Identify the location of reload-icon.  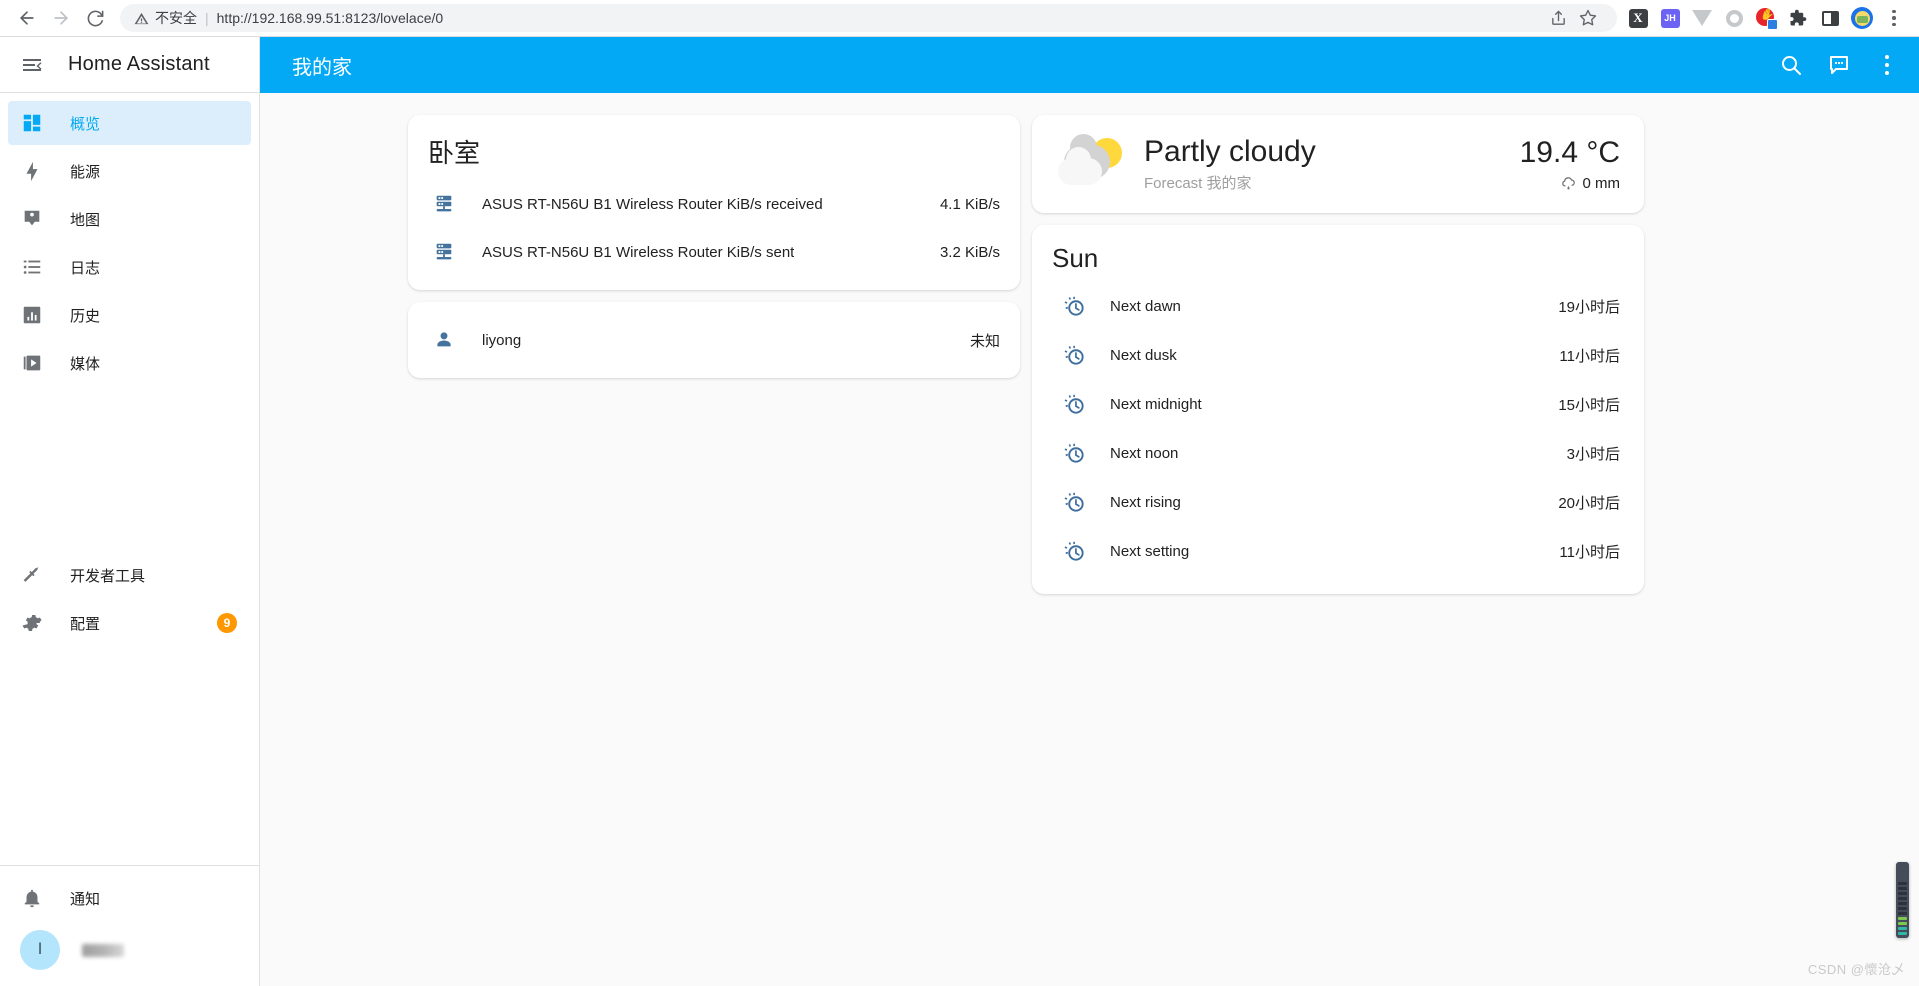
(95, 18).